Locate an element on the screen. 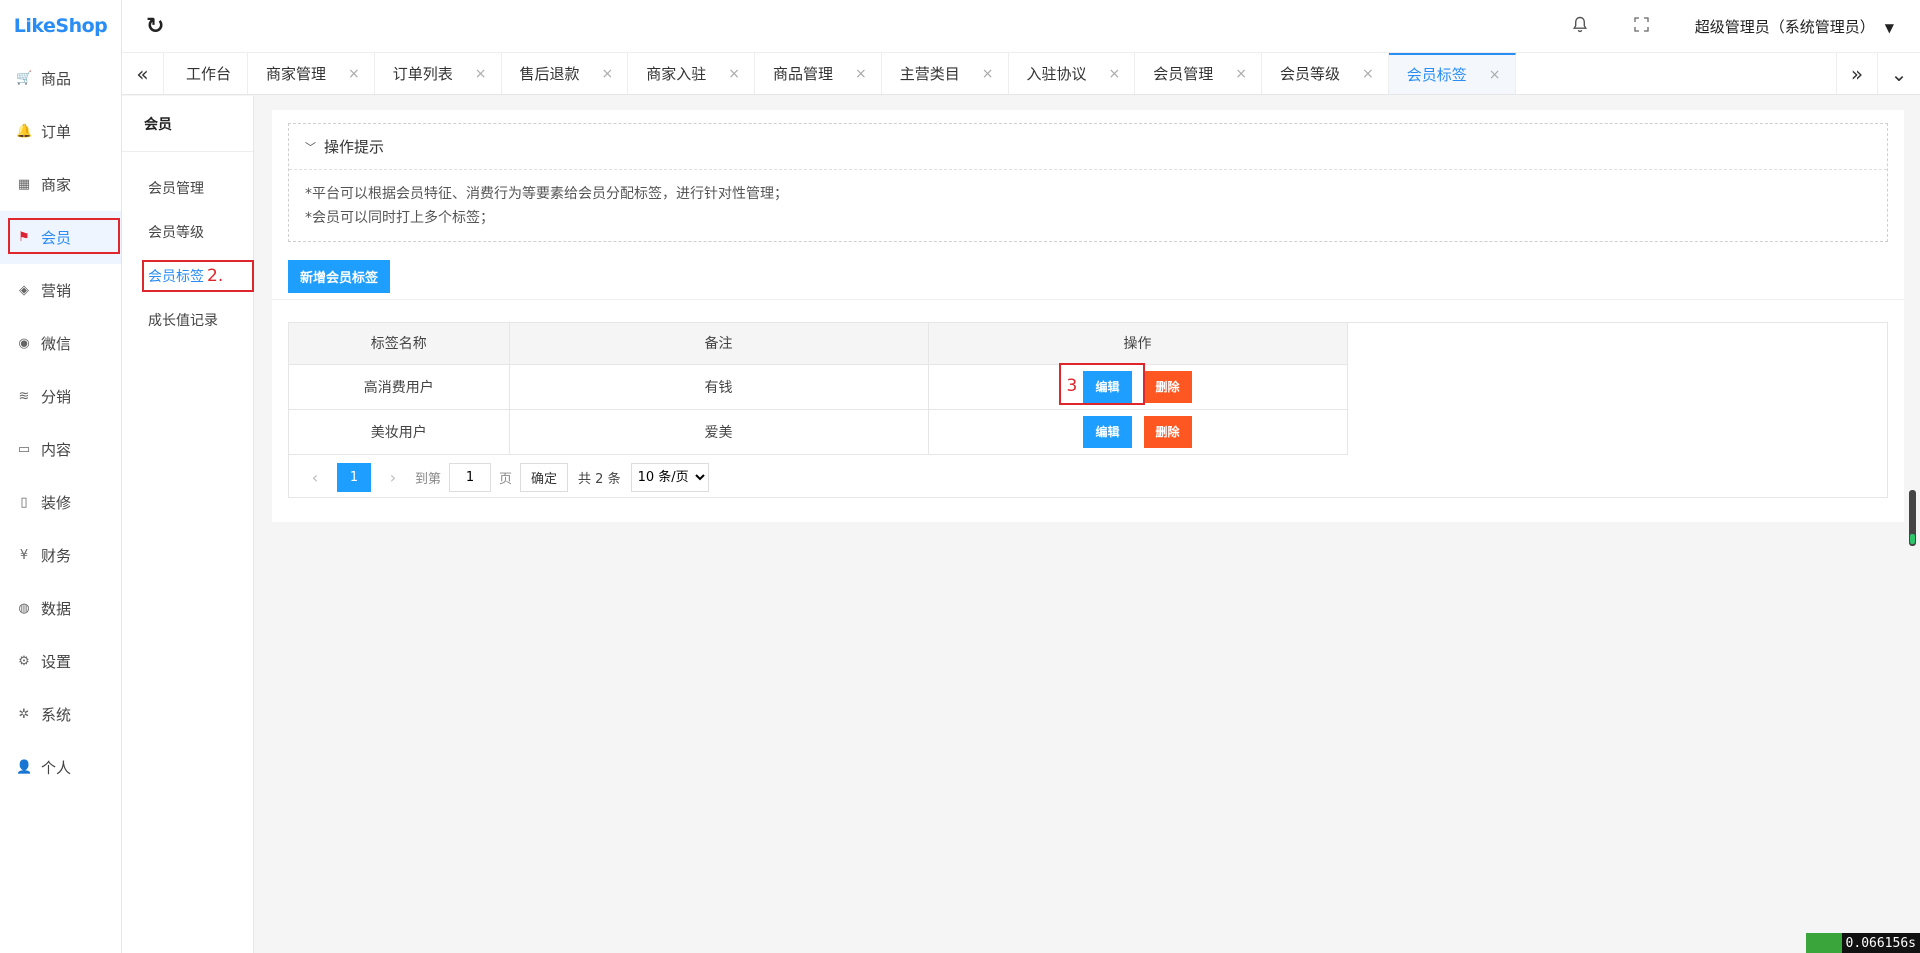 The width and height of the screenshot is (1920, 953). cell-remark: 有钱 is located at coordinates (719, 387).